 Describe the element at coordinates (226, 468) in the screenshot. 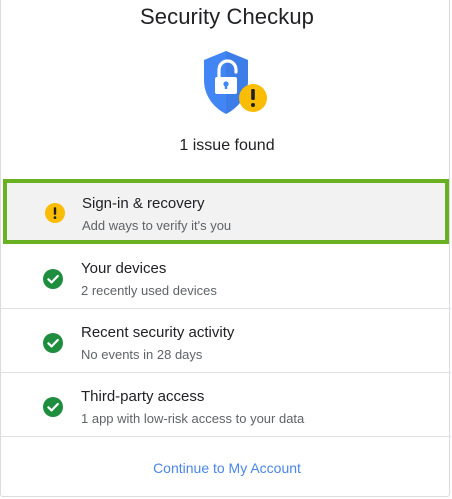

I see `continue-to-account-link: Continue to My Account` at that location.